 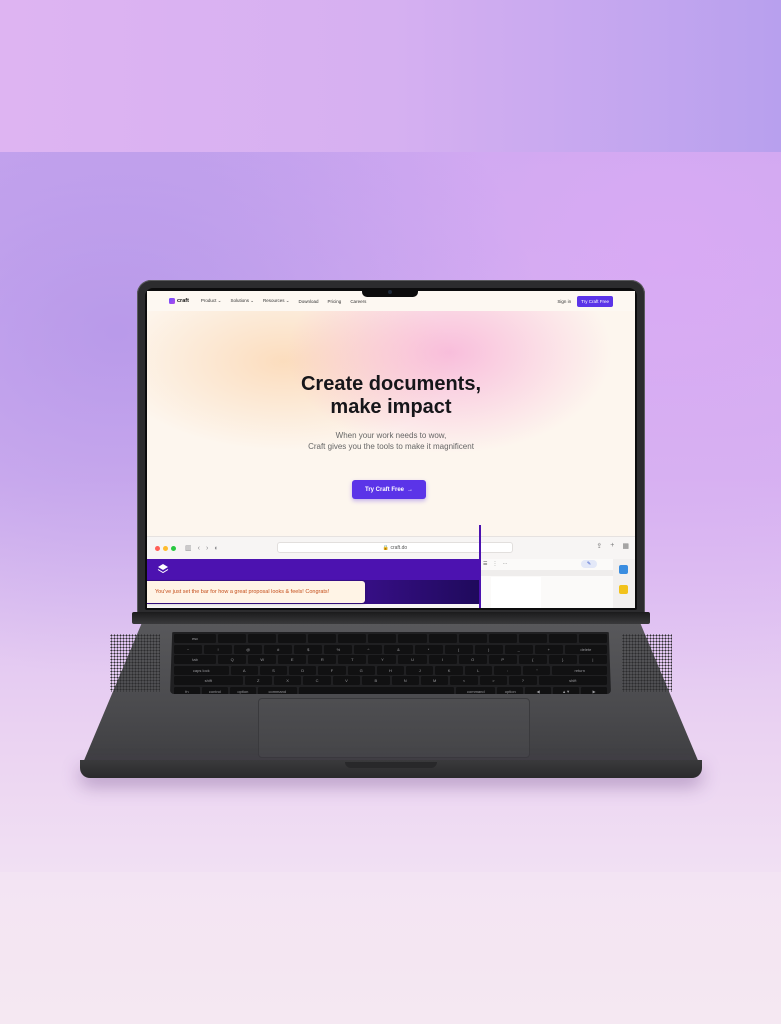 I want to click on keyboard-key: $, so click(x=308, y=649).